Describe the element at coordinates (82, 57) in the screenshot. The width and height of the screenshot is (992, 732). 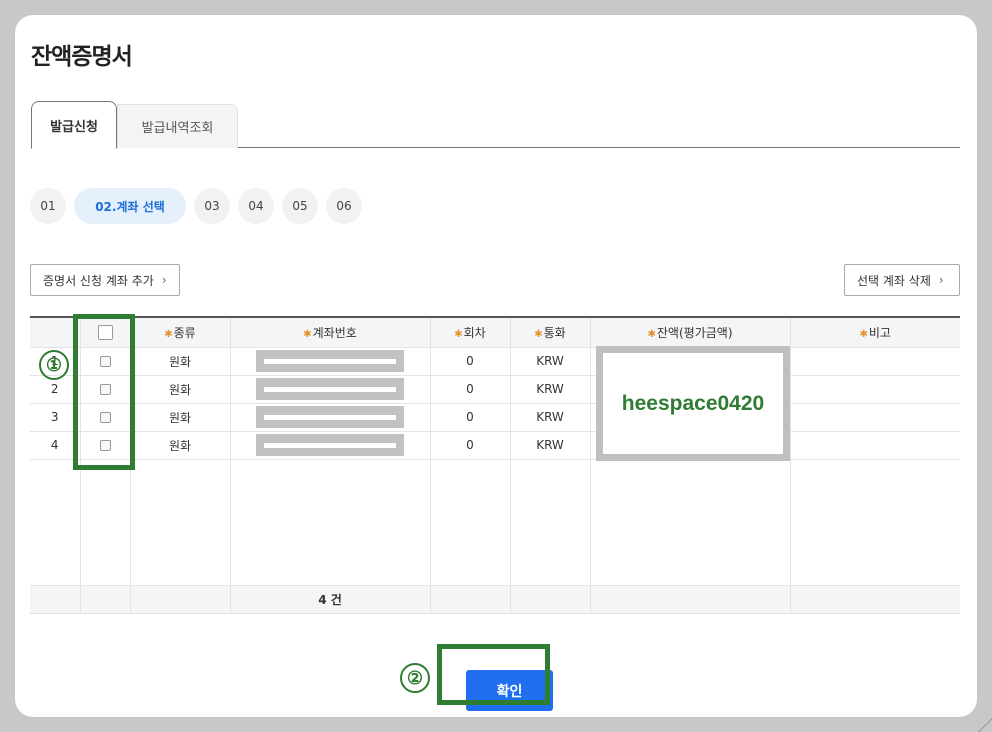
I see `page-title: 잔액증명서` at that location.